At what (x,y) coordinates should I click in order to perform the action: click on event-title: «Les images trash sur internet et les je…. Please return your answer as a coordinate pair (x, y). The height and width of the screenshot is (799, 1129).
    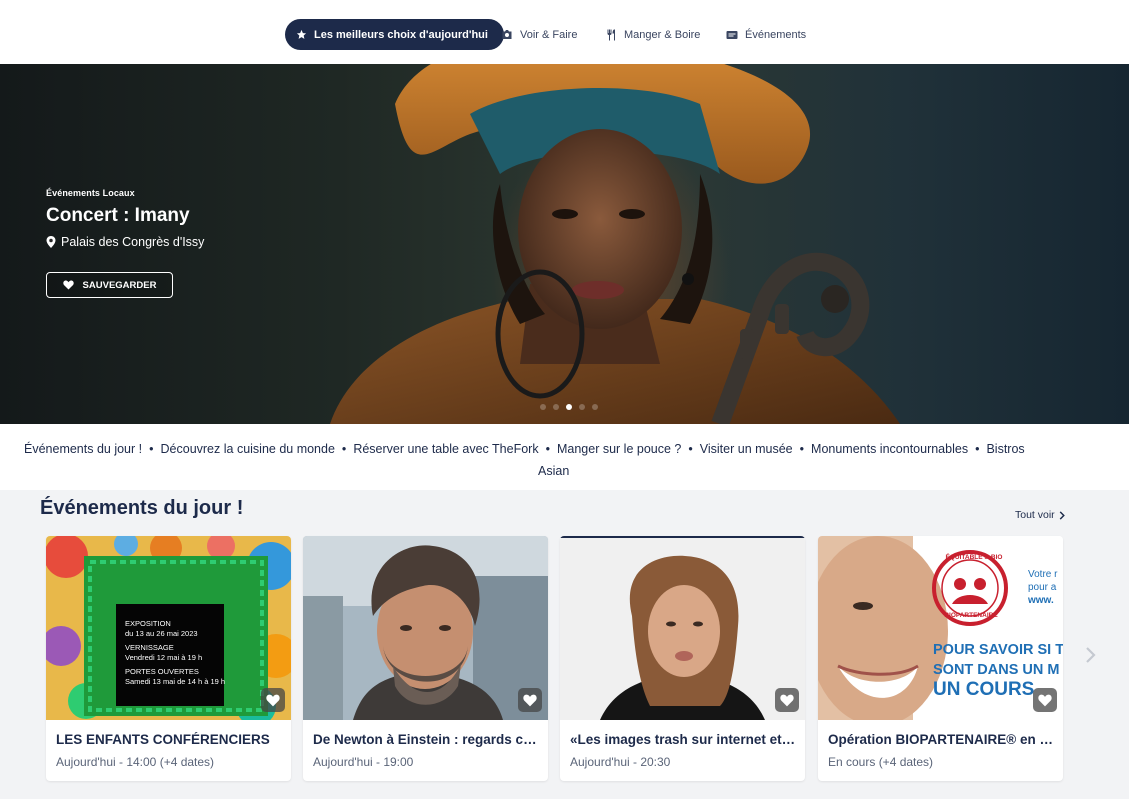
    Looking at the image, I should click on (684, 739).